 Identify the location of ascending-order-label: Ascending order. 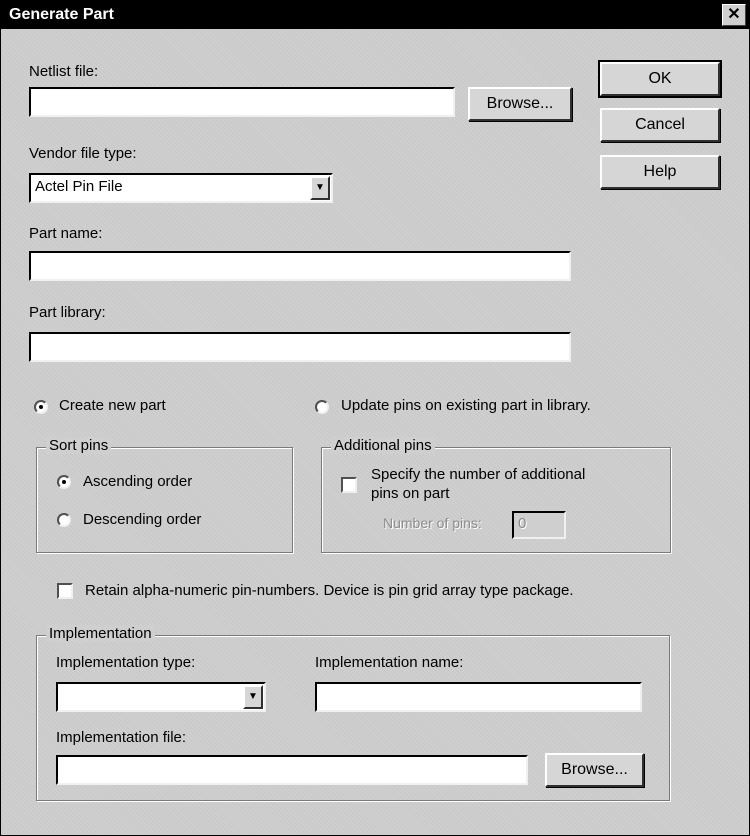
(137, 481).